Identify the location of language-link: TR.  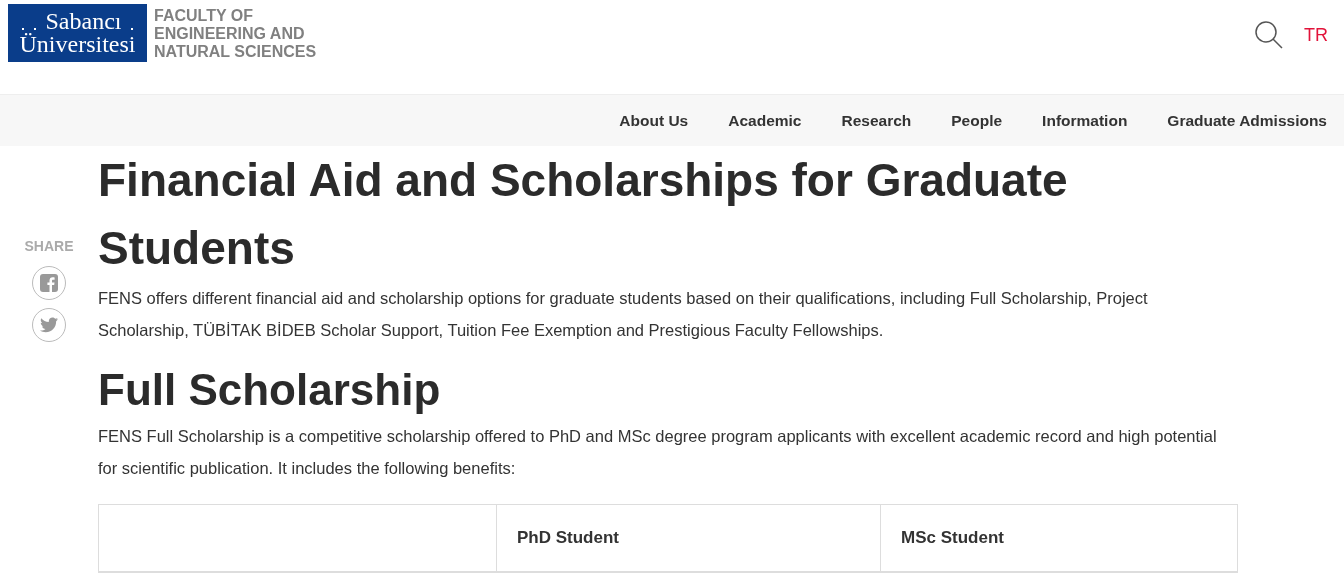
(1316, 35).